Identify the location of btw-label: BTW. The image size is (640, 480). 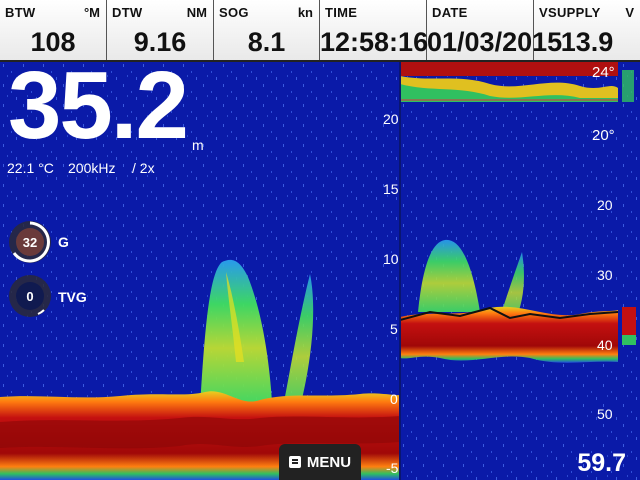
(20, 12).